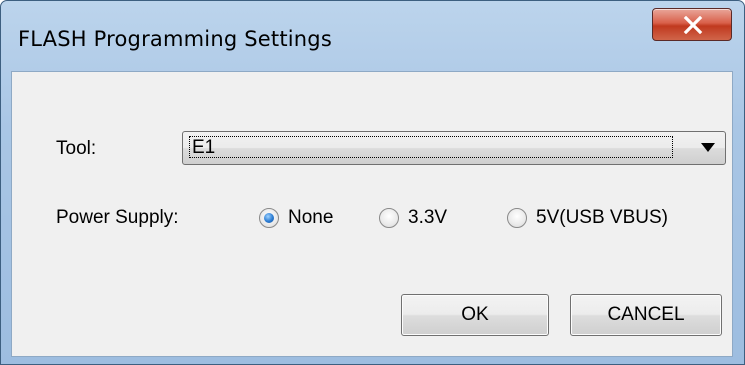 The width and height of the screenshot is (745, 365). What do you see at coordinates (175, 39) in the screenshot?
I see `window-title: FLASH Programming Settings` at bounding box center [175, 39].